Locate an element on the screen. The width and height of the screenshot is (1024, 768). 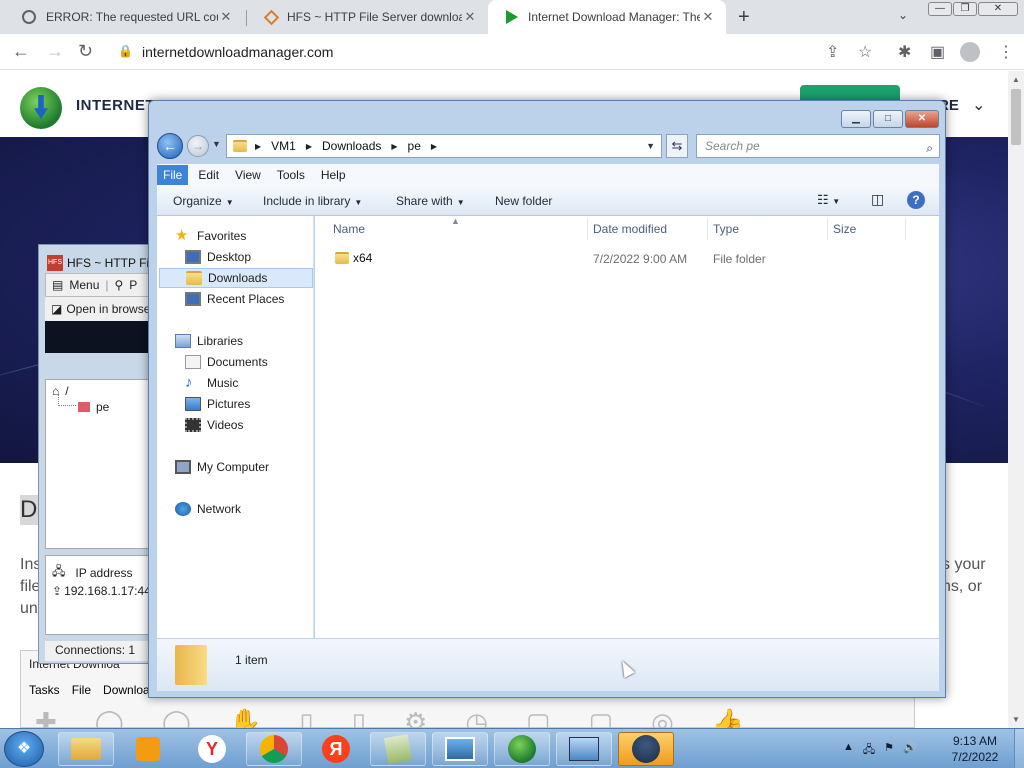
start-button: ❖ is located at coordinates (24, 749).